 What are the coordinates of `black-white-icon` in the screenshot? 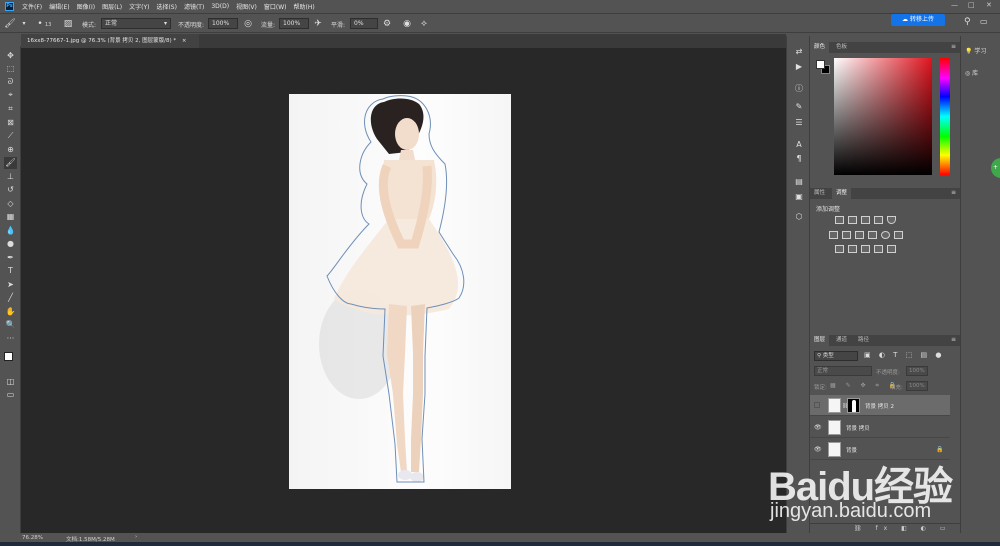 It's located at (859, 235).